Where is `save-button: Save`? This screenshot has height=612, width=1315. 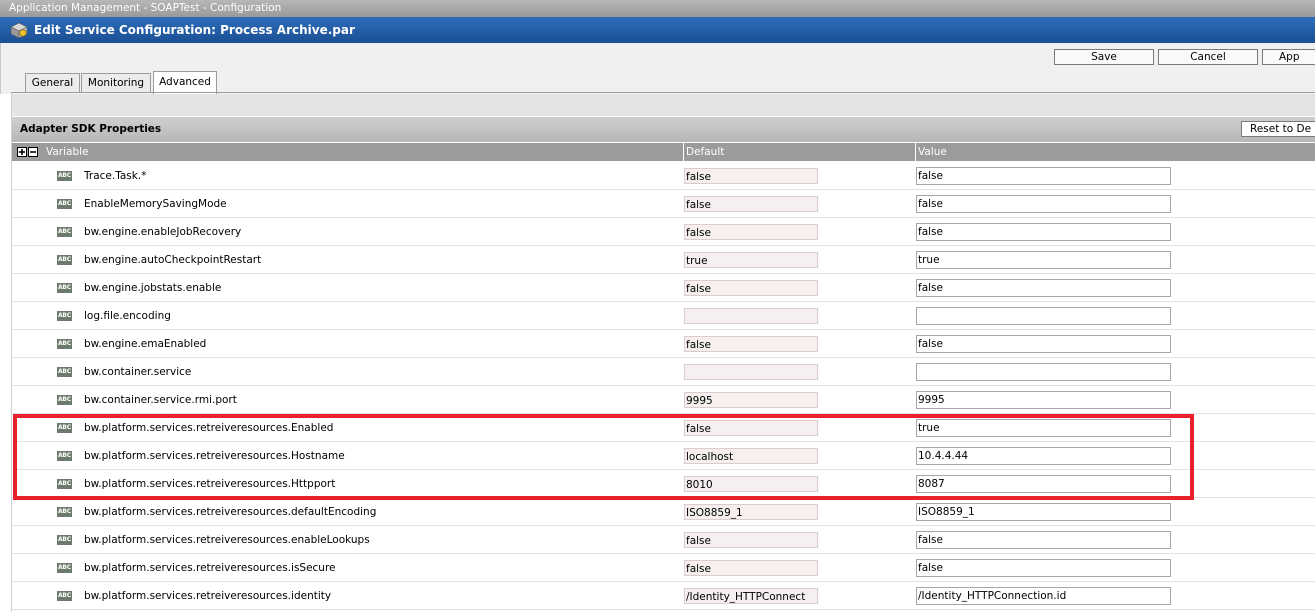 save-button: Save is located at coordinates (1104, 57).